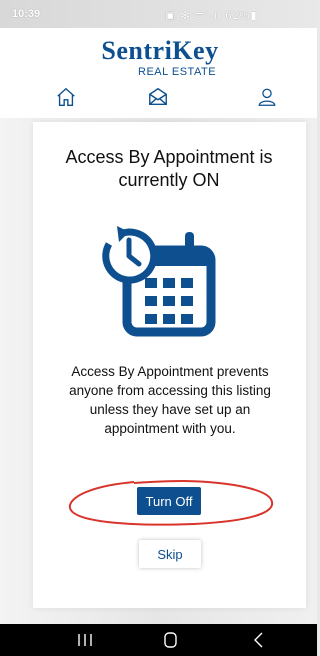  What do you see at coordinates (169, 168) in the screenshot?
I see `card-title: Access By Appointment is currently ON` at bounding box center [169, 168].